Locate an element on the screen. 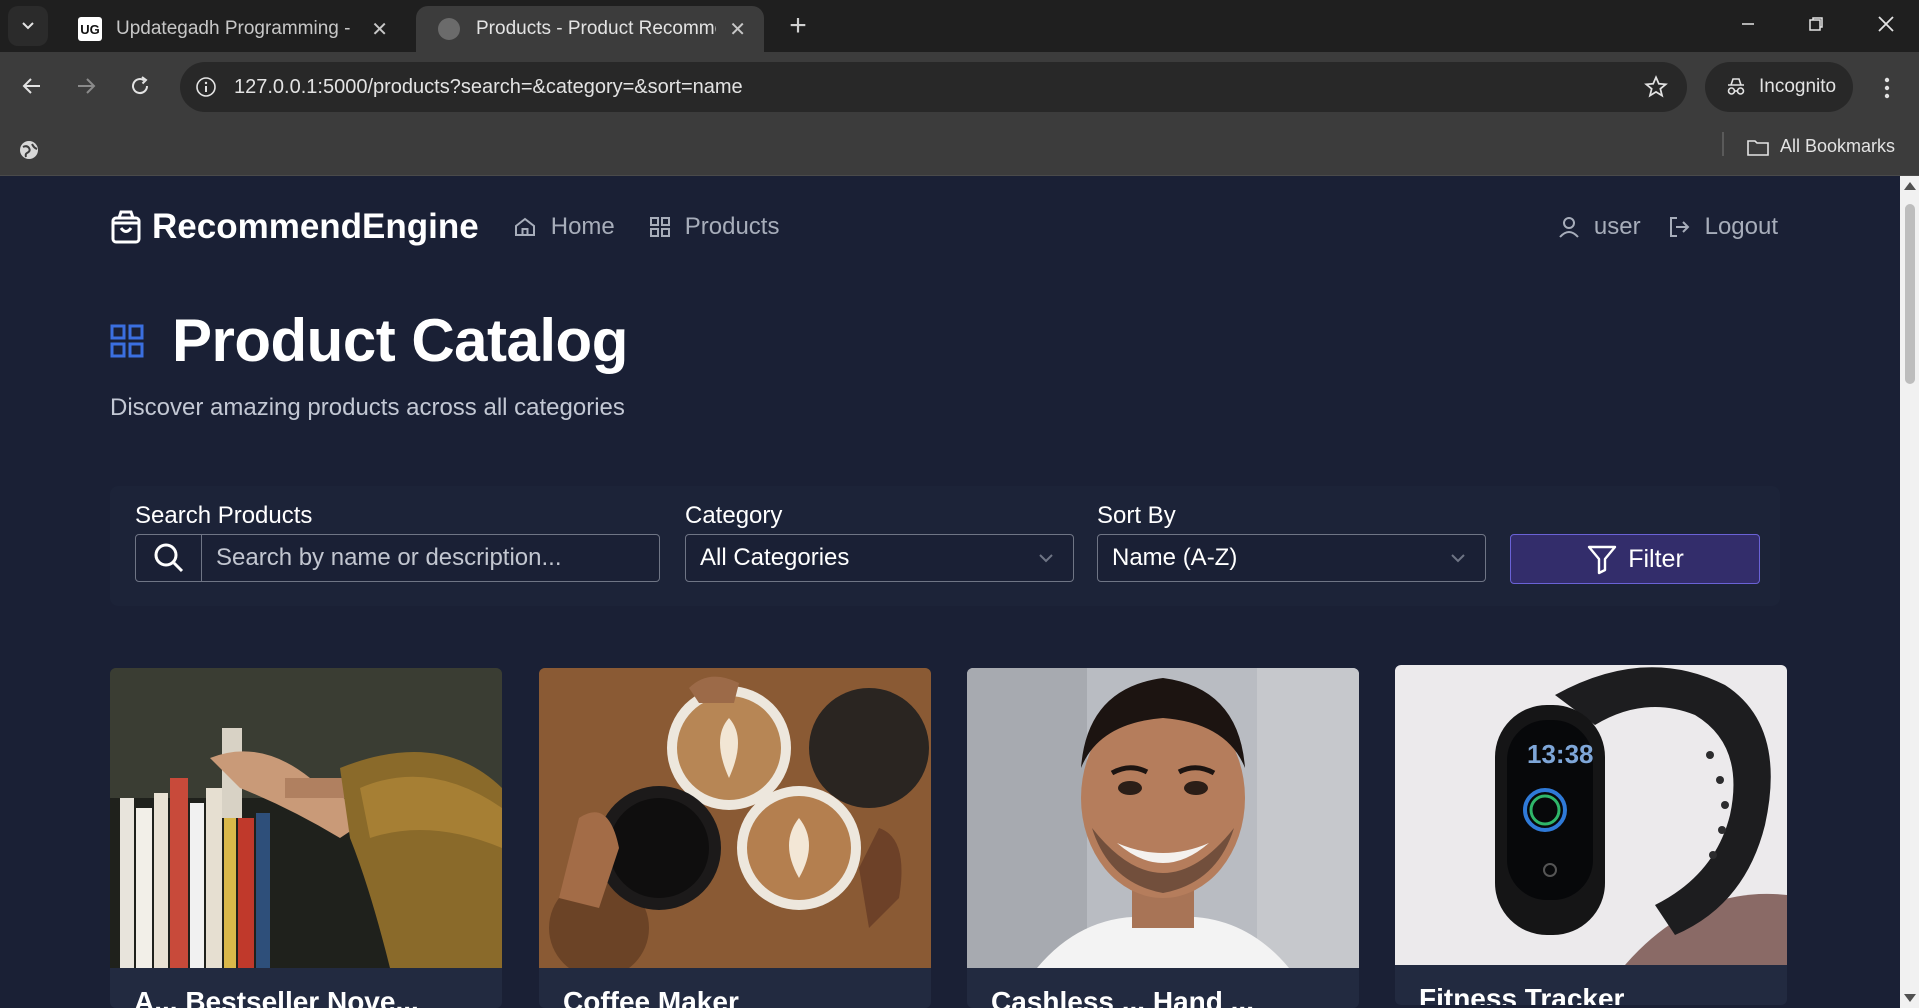 The height and width of the screenshot is (1008, 1919). nav-link-home: Home is located at coordinates (564, 227).